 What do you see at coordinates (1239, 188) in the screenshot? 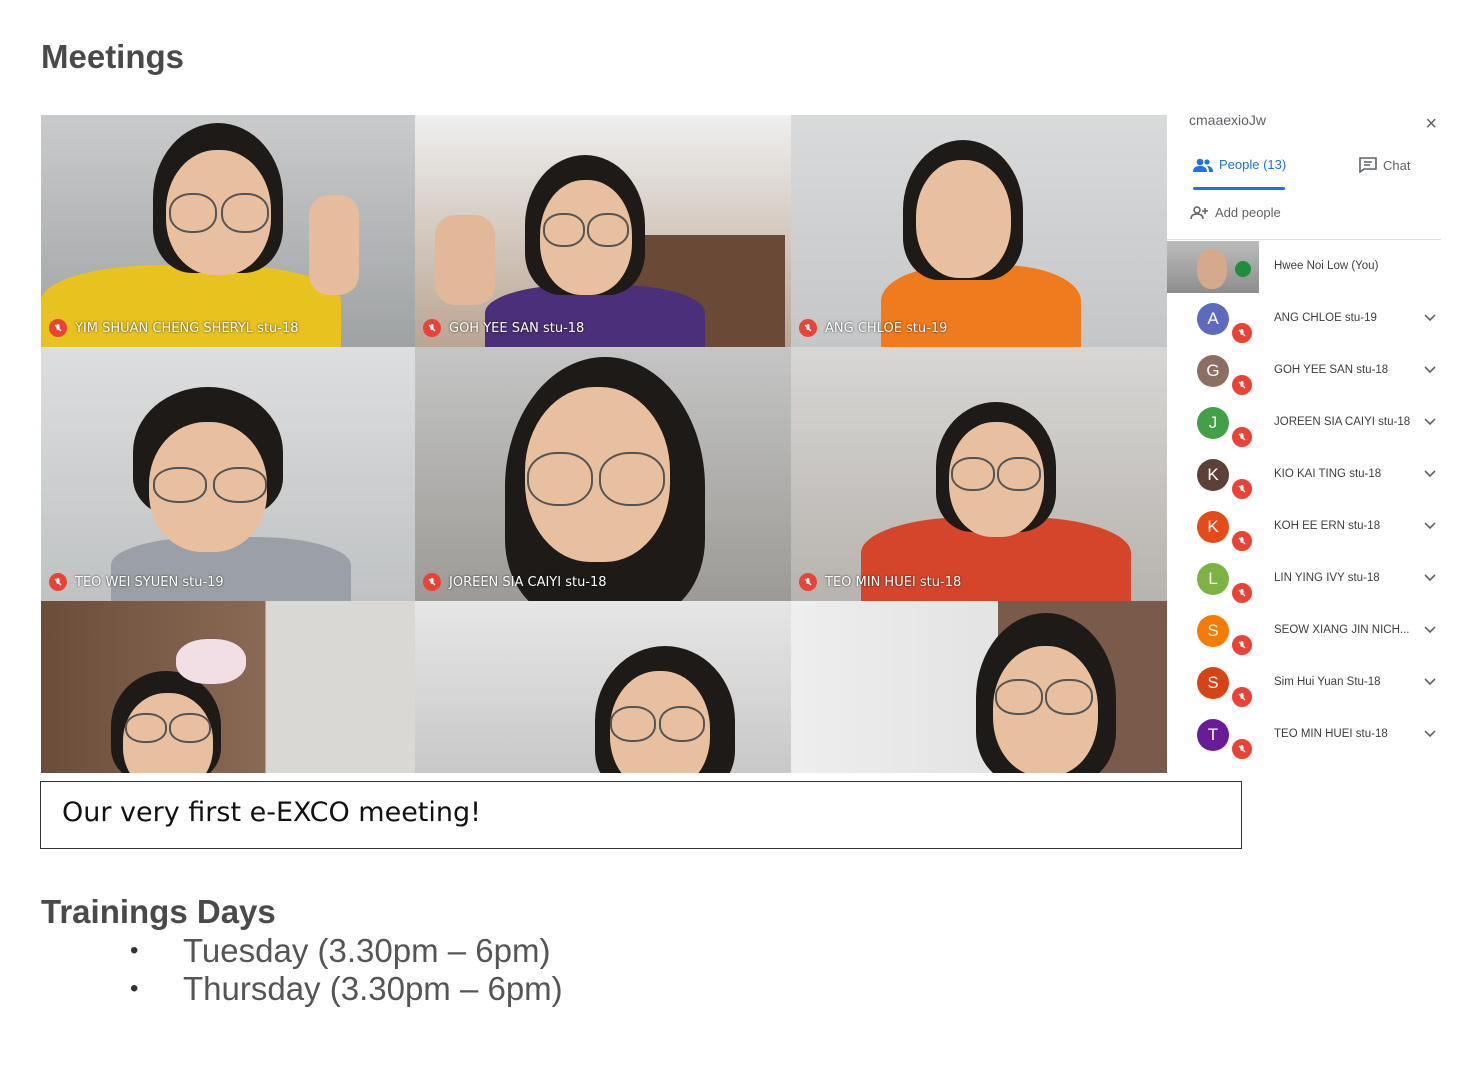
I see `active-tab-indicator` at bounding box center [1239, 188].